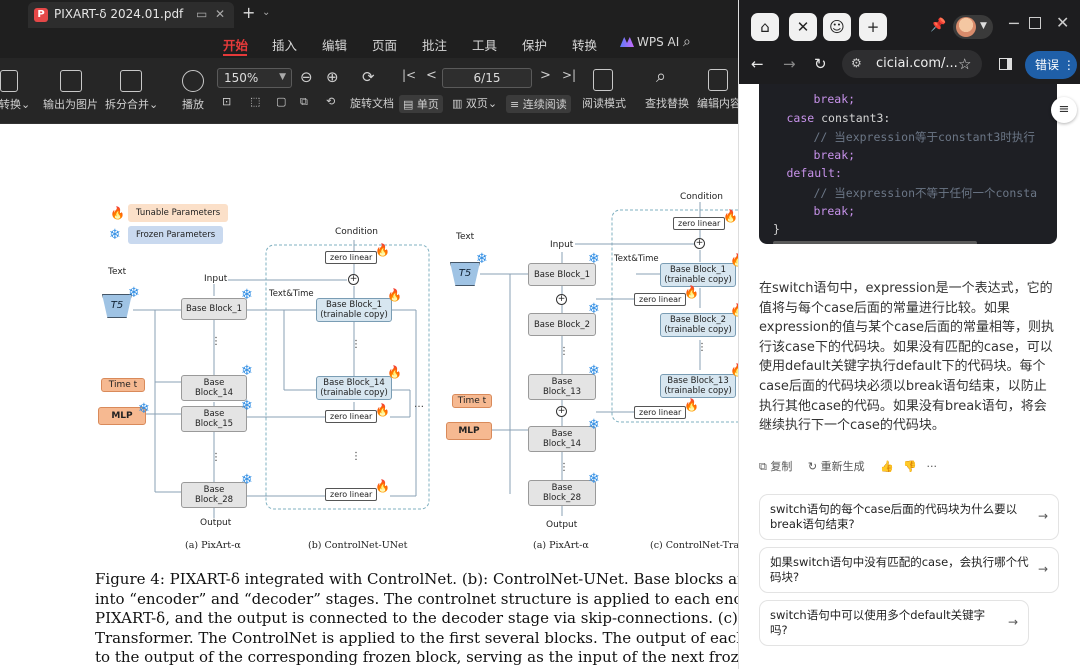 The width and height of the screenshot is (1080, 669). I want to click on zoom-in-icon: ⊕, so click(332, 77).